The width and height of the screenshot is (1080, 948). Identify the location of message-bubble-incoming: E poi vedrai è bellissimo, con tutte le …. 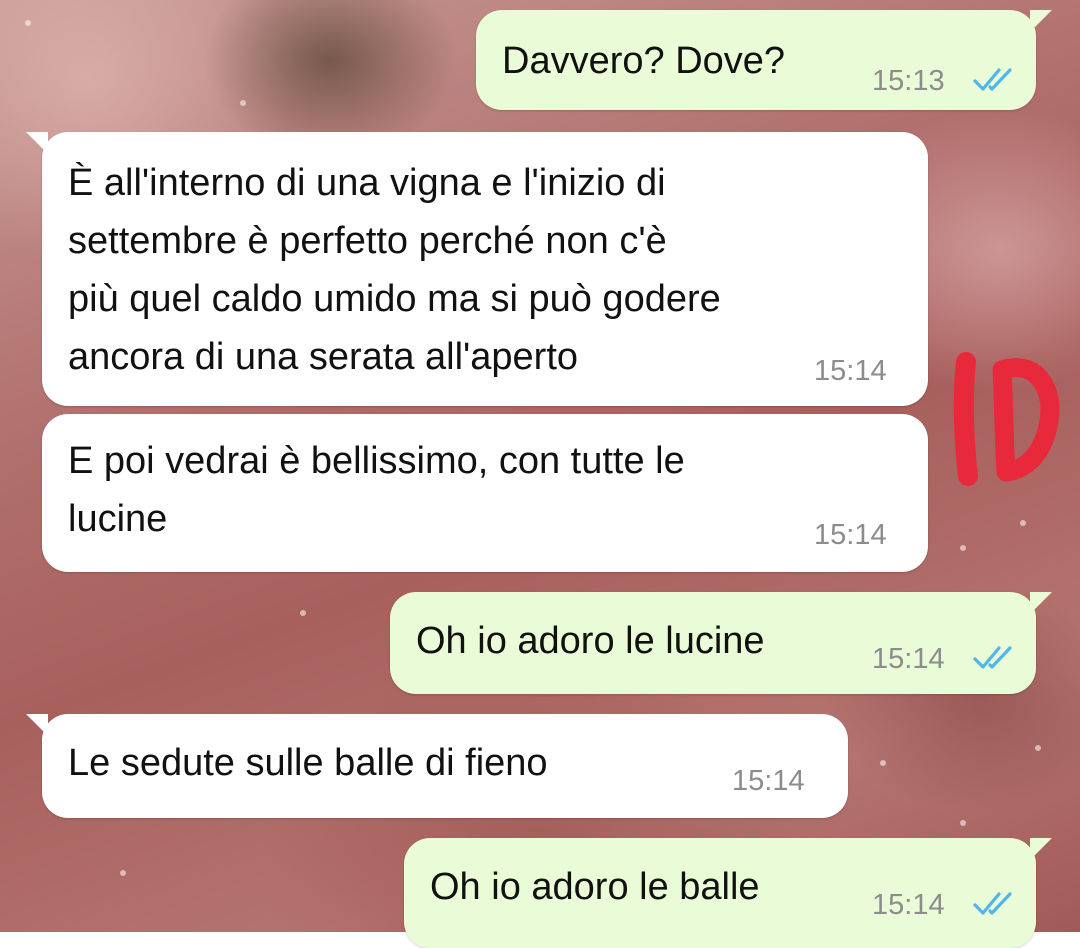
(485, 493).